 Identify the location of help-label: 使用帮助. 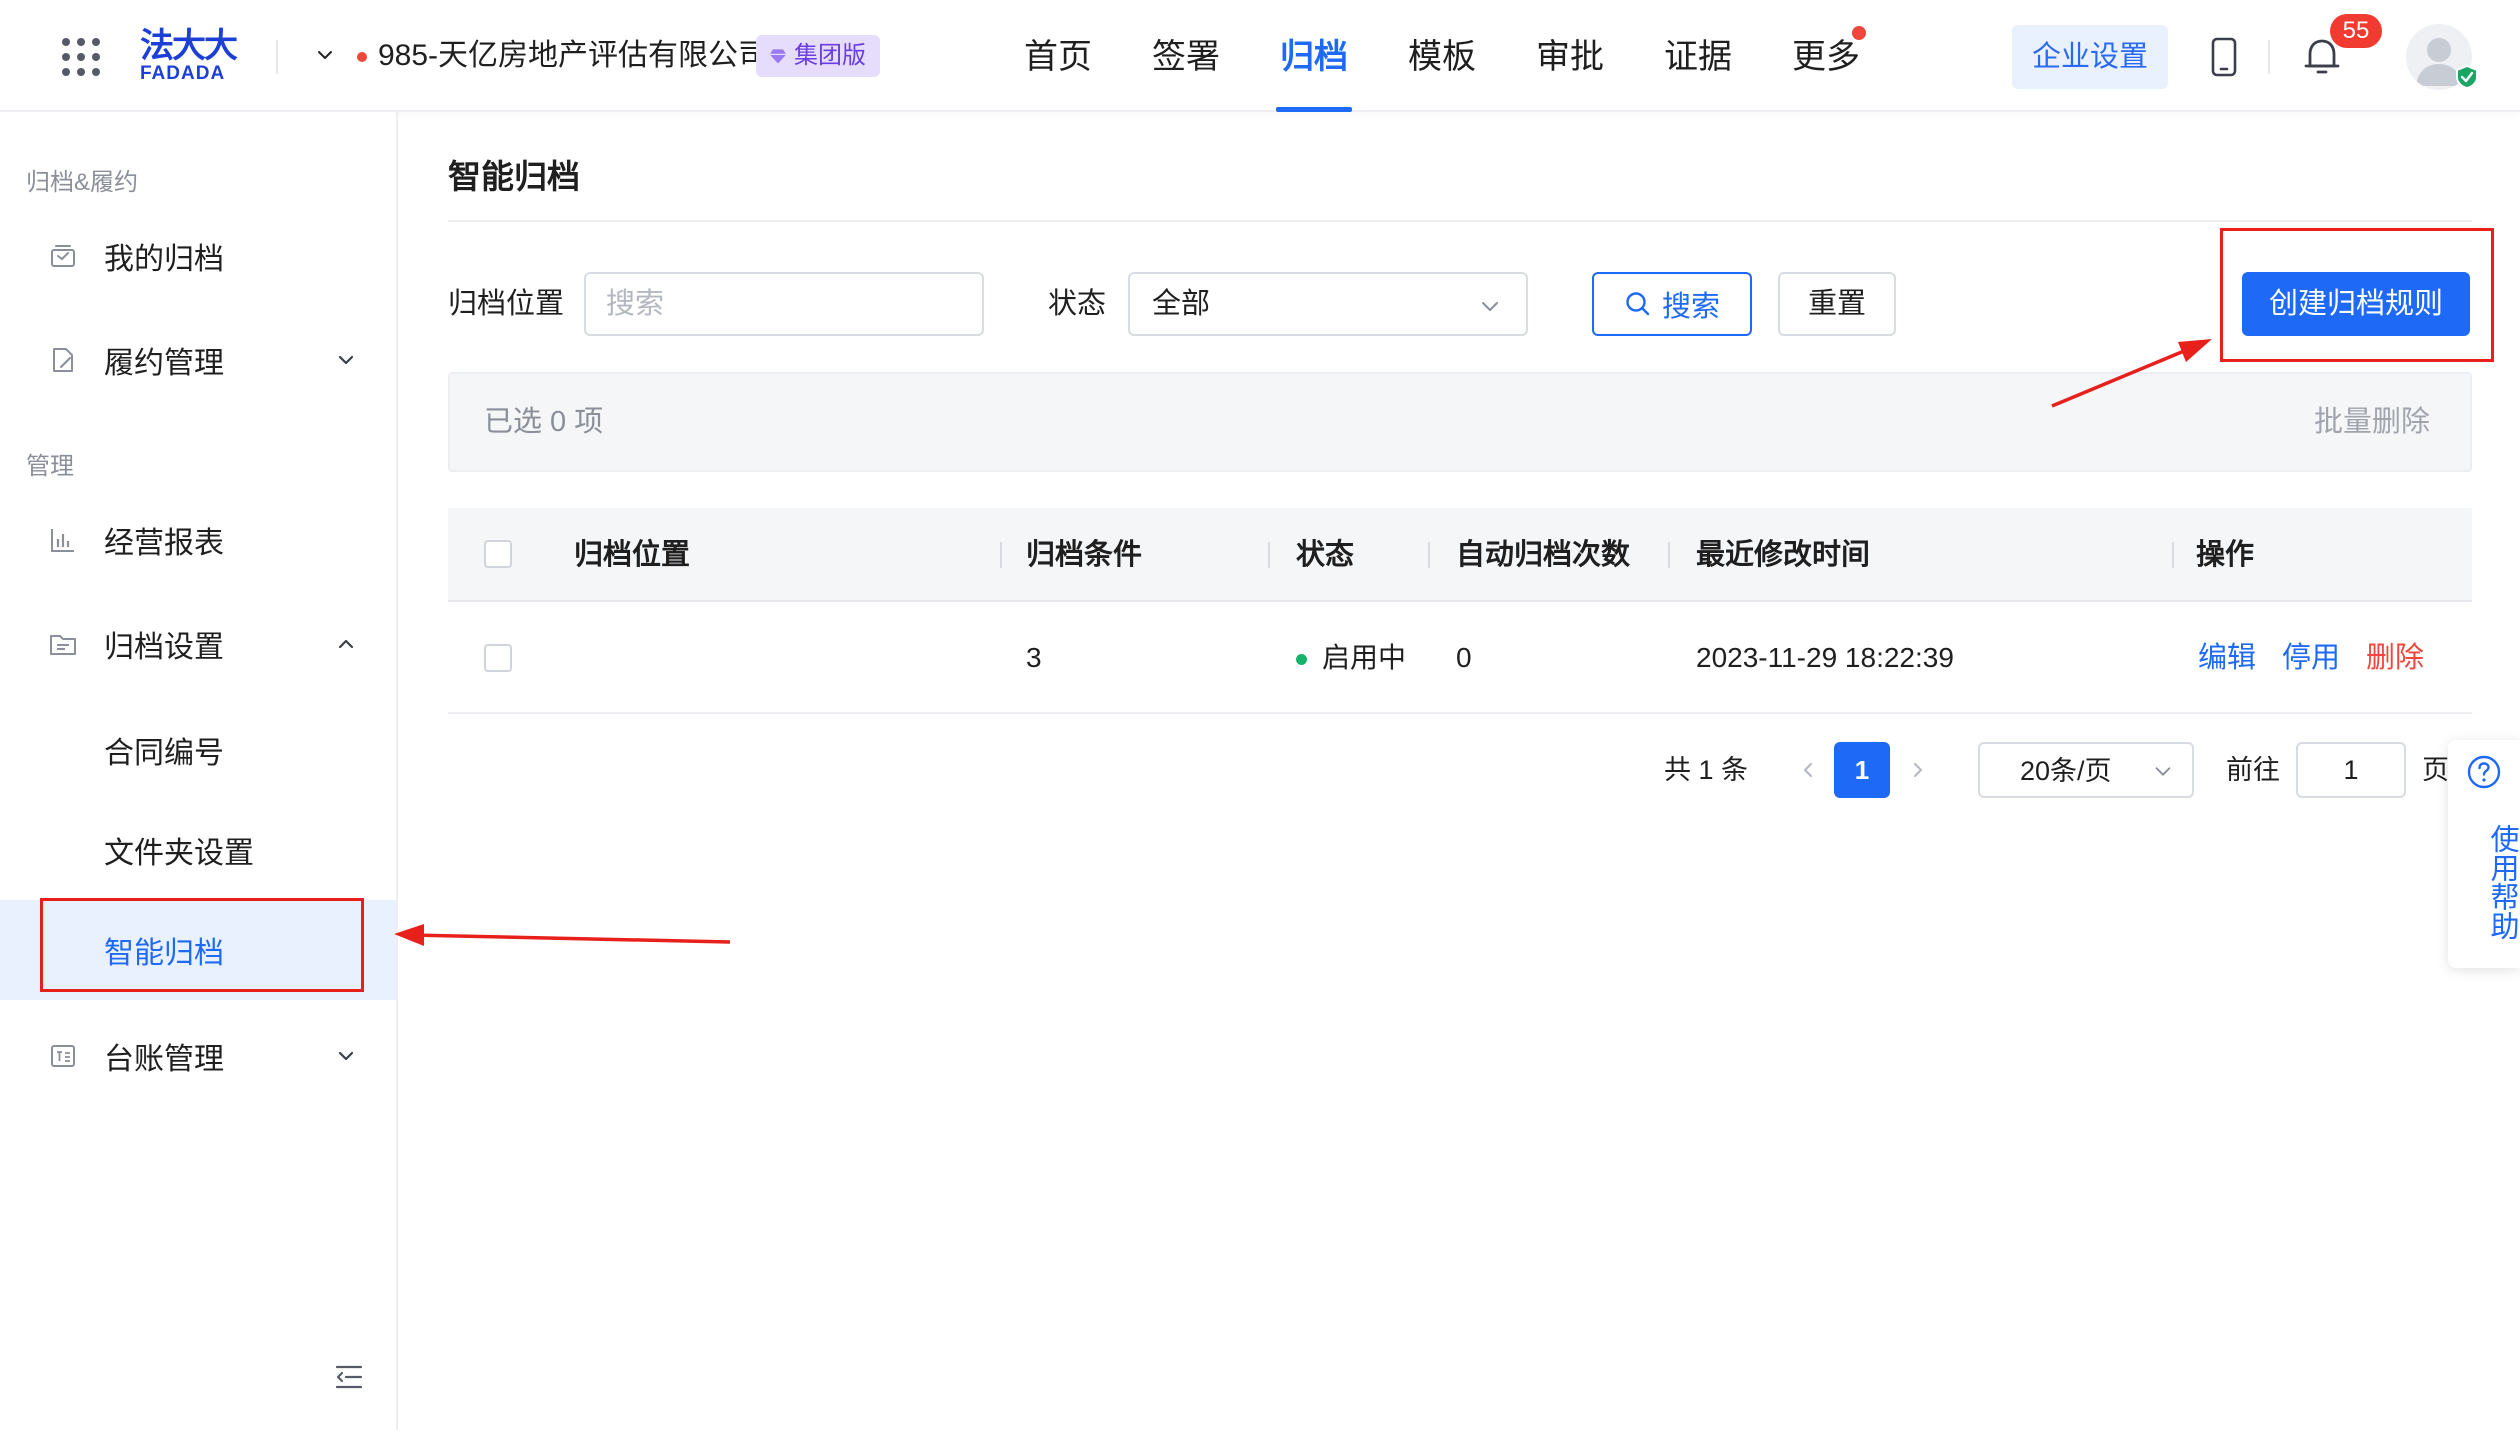
(2502, 882).